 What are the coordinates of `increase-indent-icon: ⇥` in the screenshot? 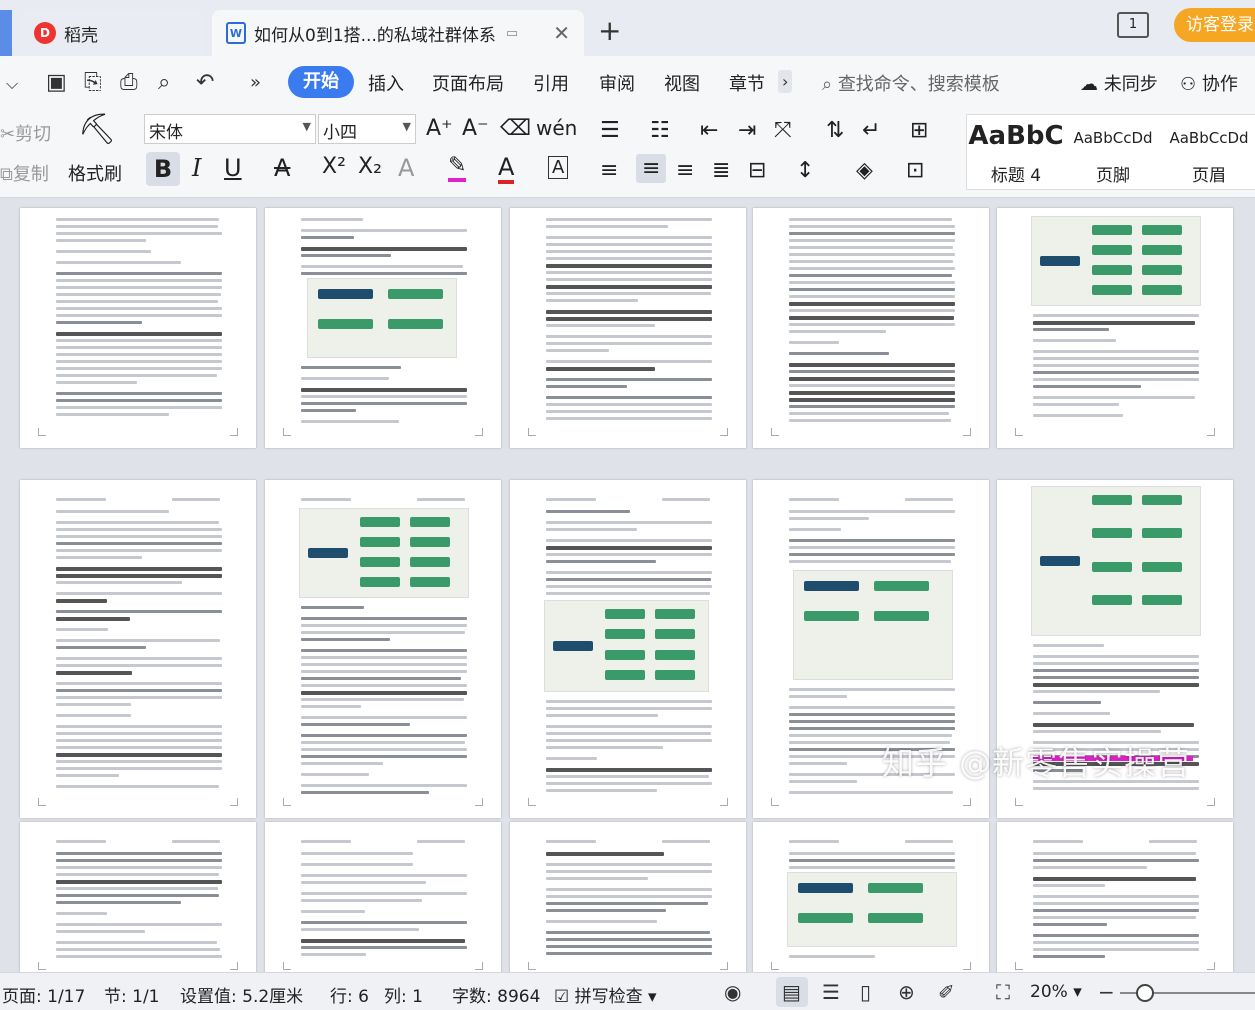 It's located at (747, 130).